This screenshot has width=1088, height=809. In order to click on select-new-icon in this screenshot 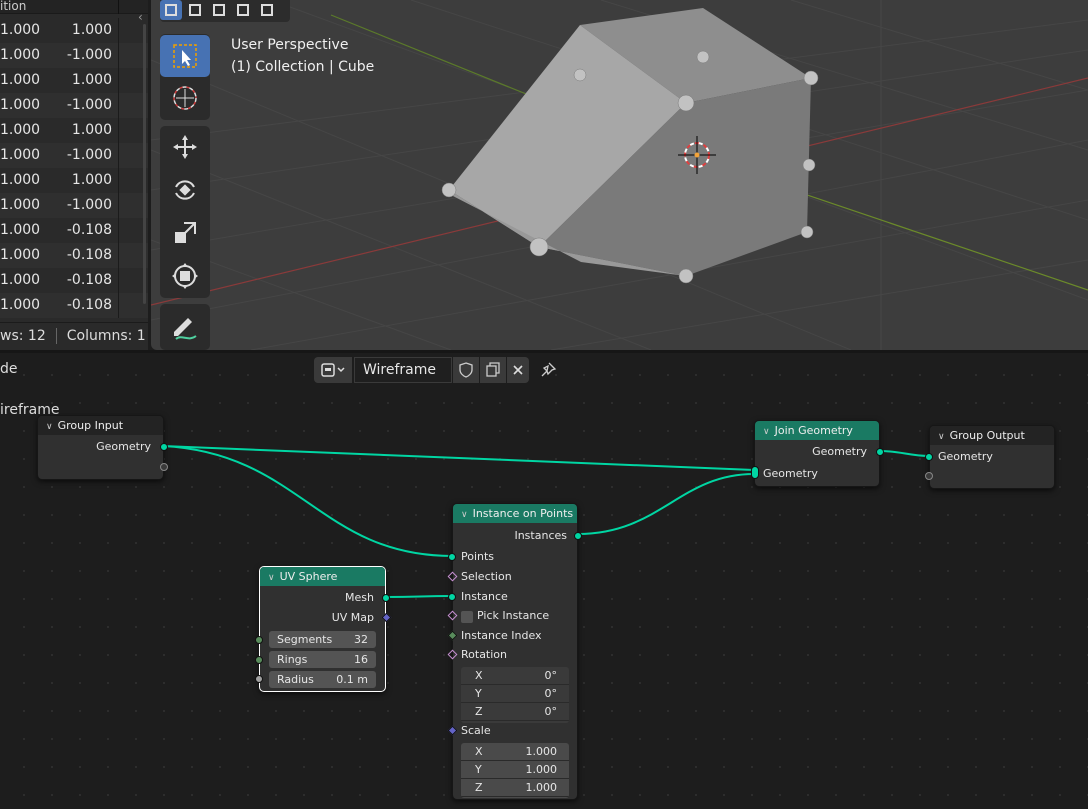, I will do `click(171, 10)`.